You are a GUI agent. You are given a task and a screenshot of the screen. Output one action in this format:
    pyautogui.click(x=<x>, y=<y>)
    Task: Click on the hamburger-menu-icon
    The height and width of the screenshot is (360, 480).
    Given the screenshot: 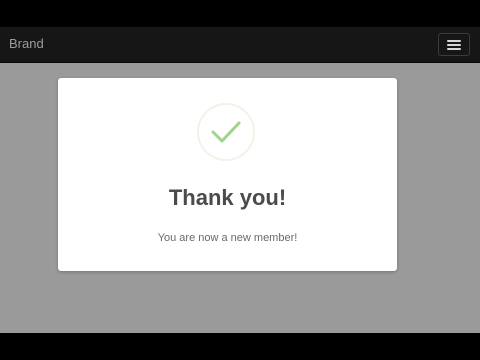 What is the action you would take?
    pyautogui.click(x=454, y=41)
    